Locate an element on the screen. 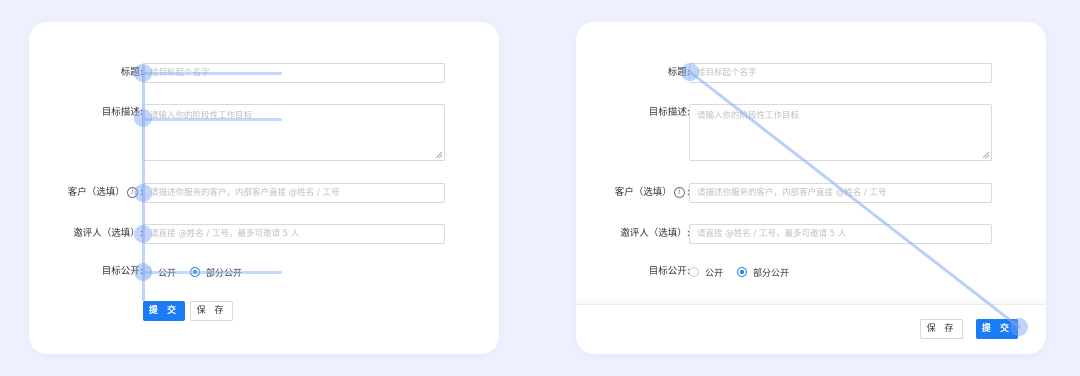  title-input: 给目标起个名字 is located at coordinates (840, 73).